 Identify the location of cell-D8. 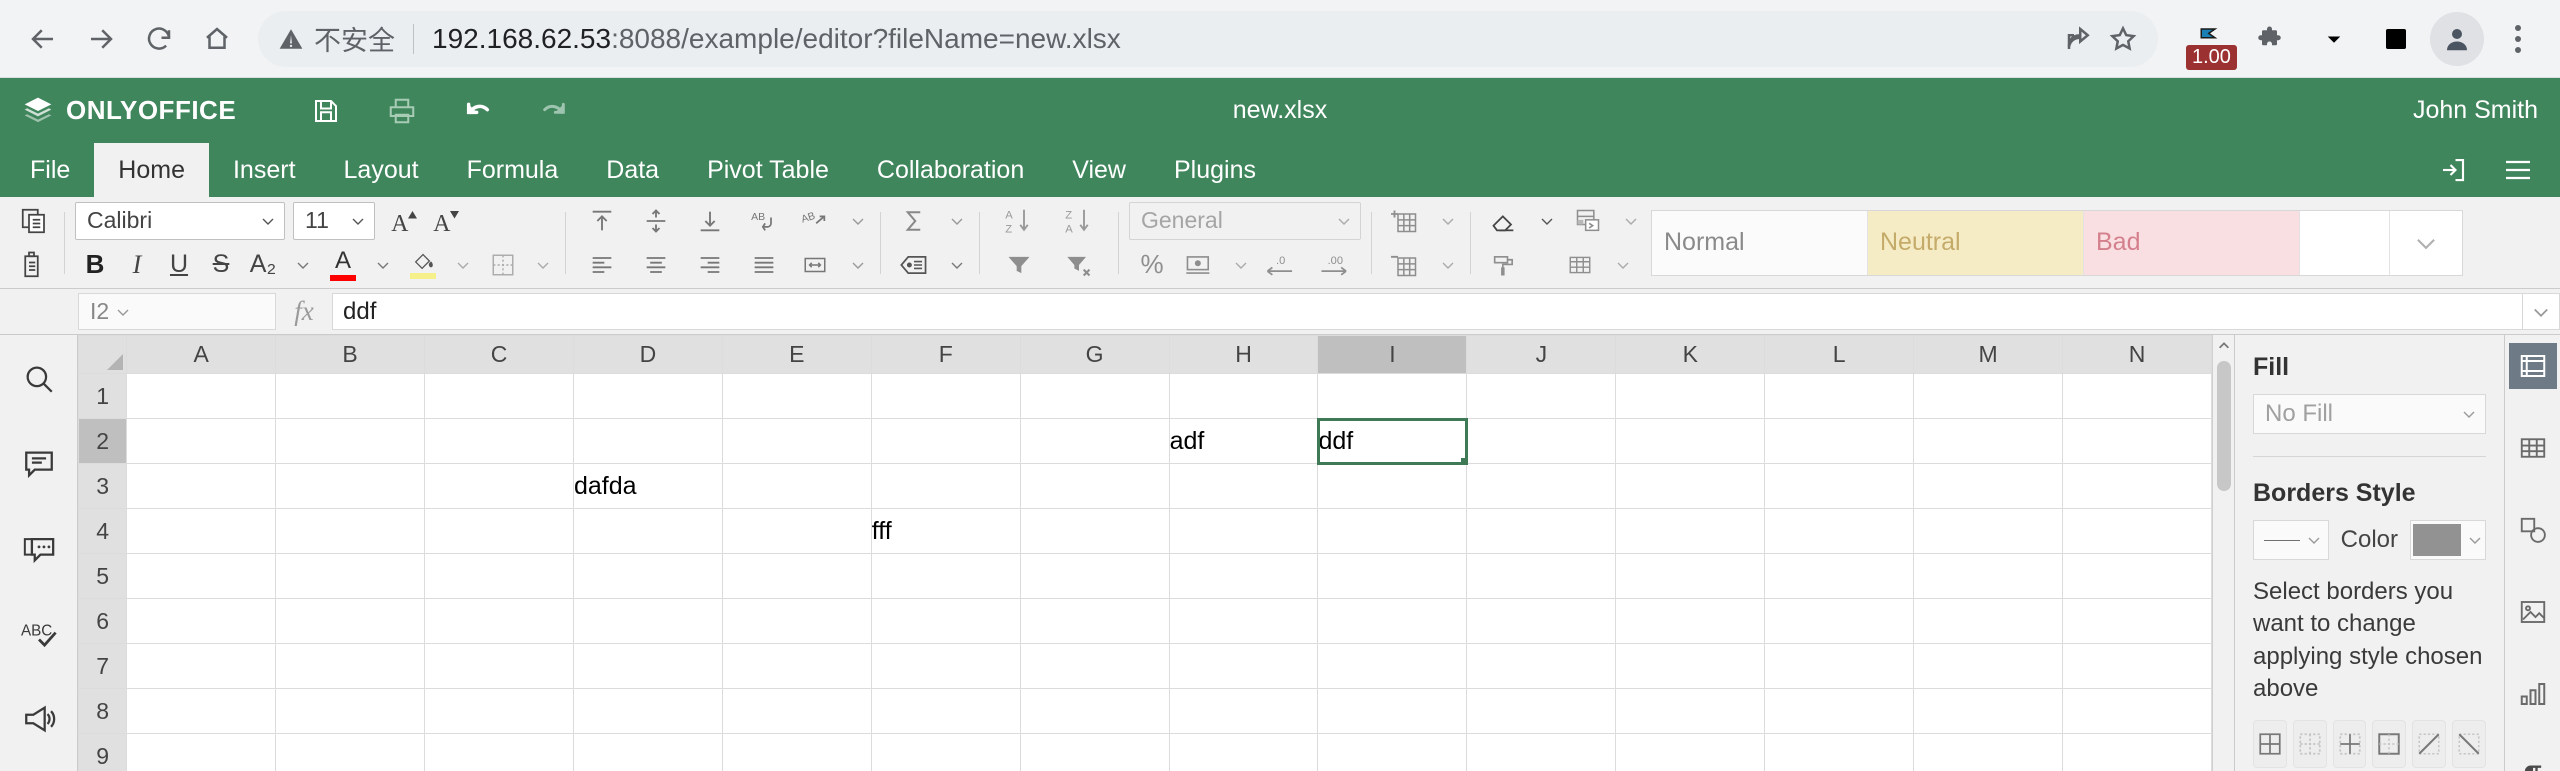
(647, 711).